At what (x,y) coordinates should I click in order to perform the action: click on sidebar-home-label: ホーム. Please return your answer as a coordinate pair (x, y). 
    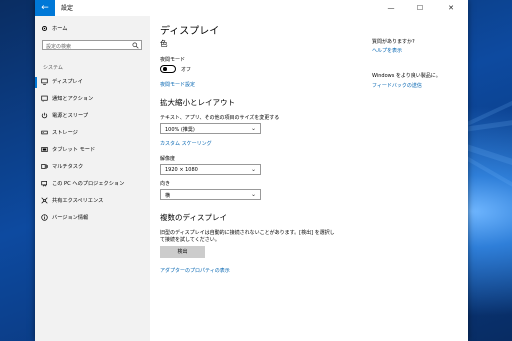
    Looking at the image, I should click on (60, 29).